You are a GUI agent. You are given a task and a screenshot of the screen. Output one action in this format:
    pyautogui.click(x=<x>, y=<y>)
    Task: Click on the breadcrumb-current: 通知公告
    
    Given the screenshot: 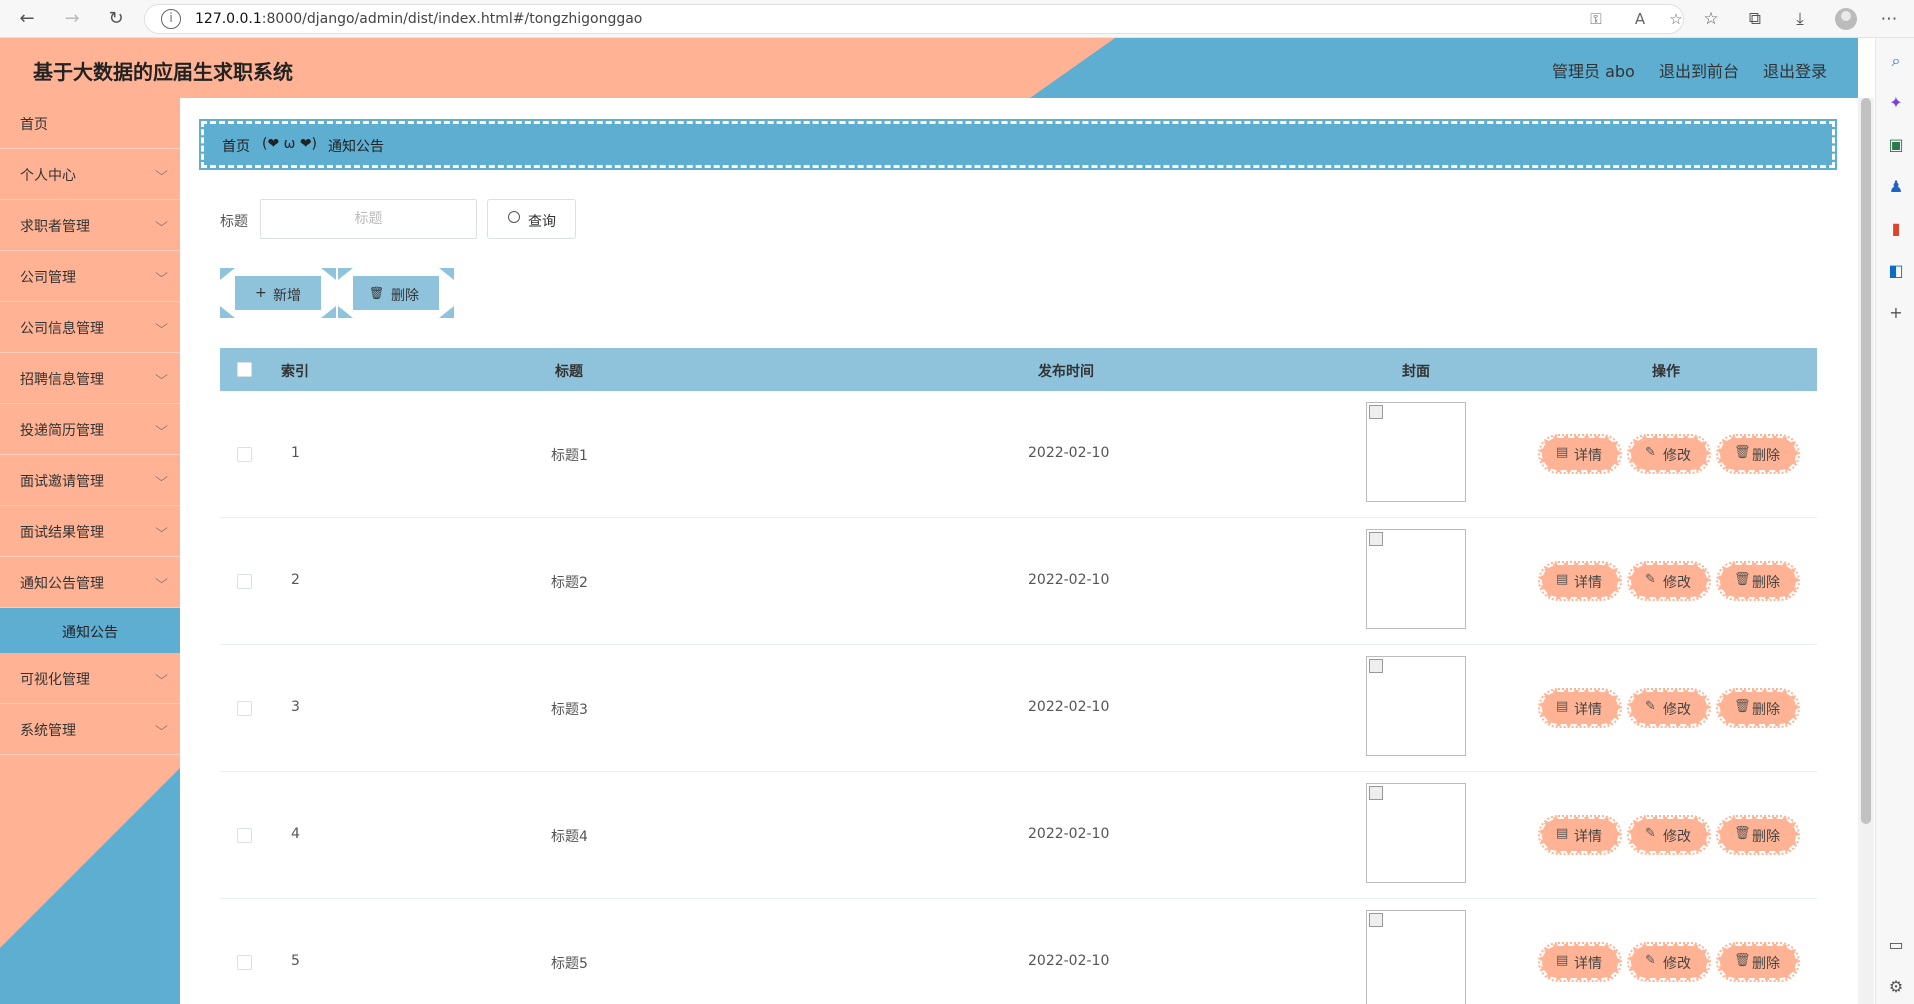 What is the action you would take?
    pyautogui.click(x=356, y=147)
    